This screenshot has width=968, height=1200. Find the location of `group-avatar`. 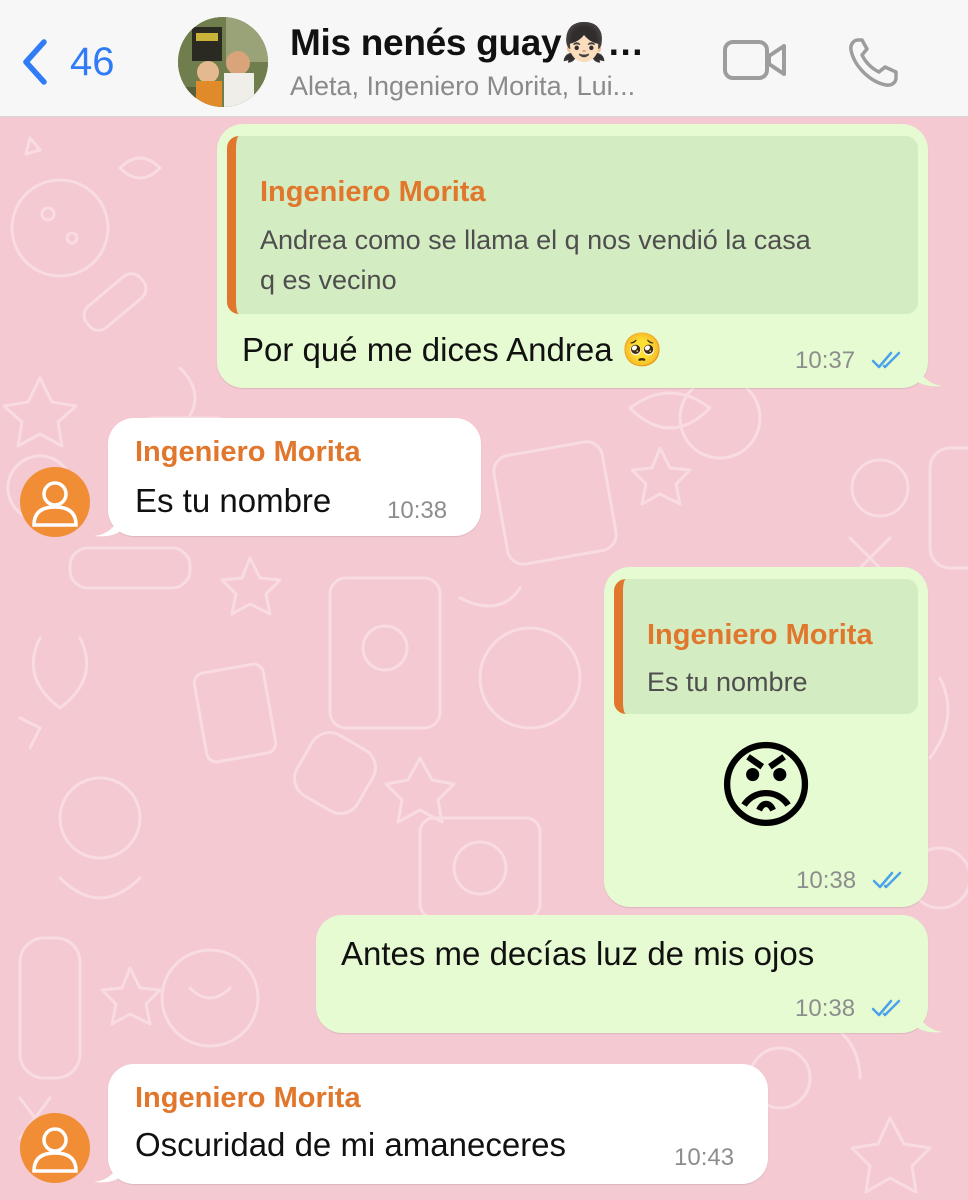

group-avatar is located at coordinates (223, 62).